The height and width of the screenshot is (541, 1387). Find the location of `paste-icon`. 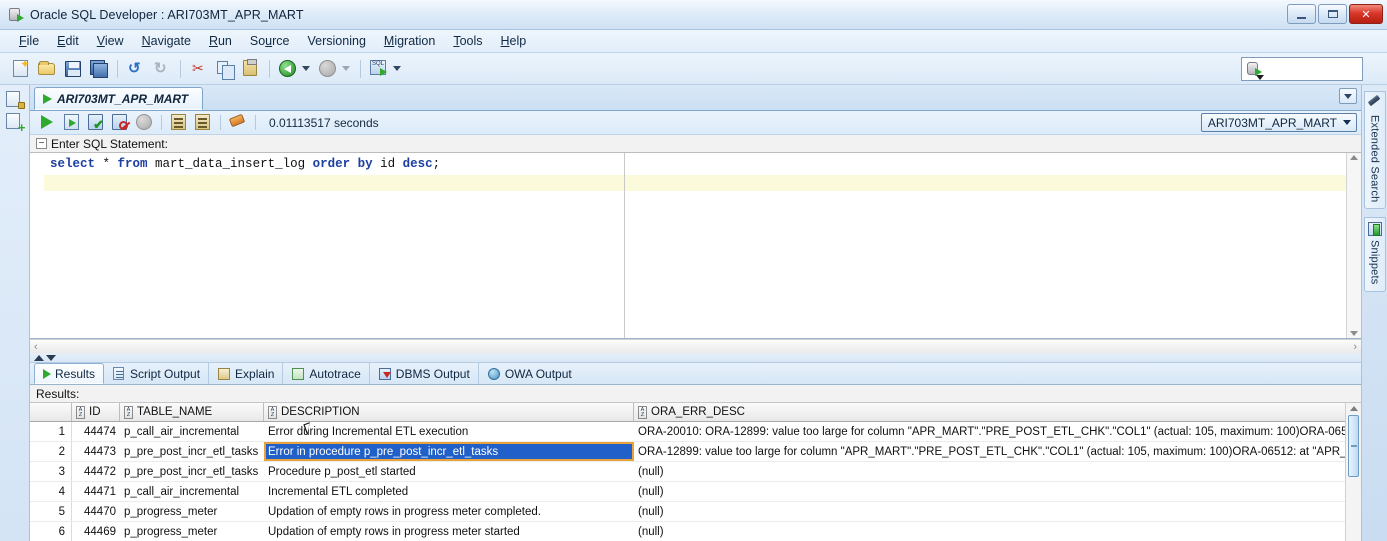

paste-icon is located at coordinates (251, 68).